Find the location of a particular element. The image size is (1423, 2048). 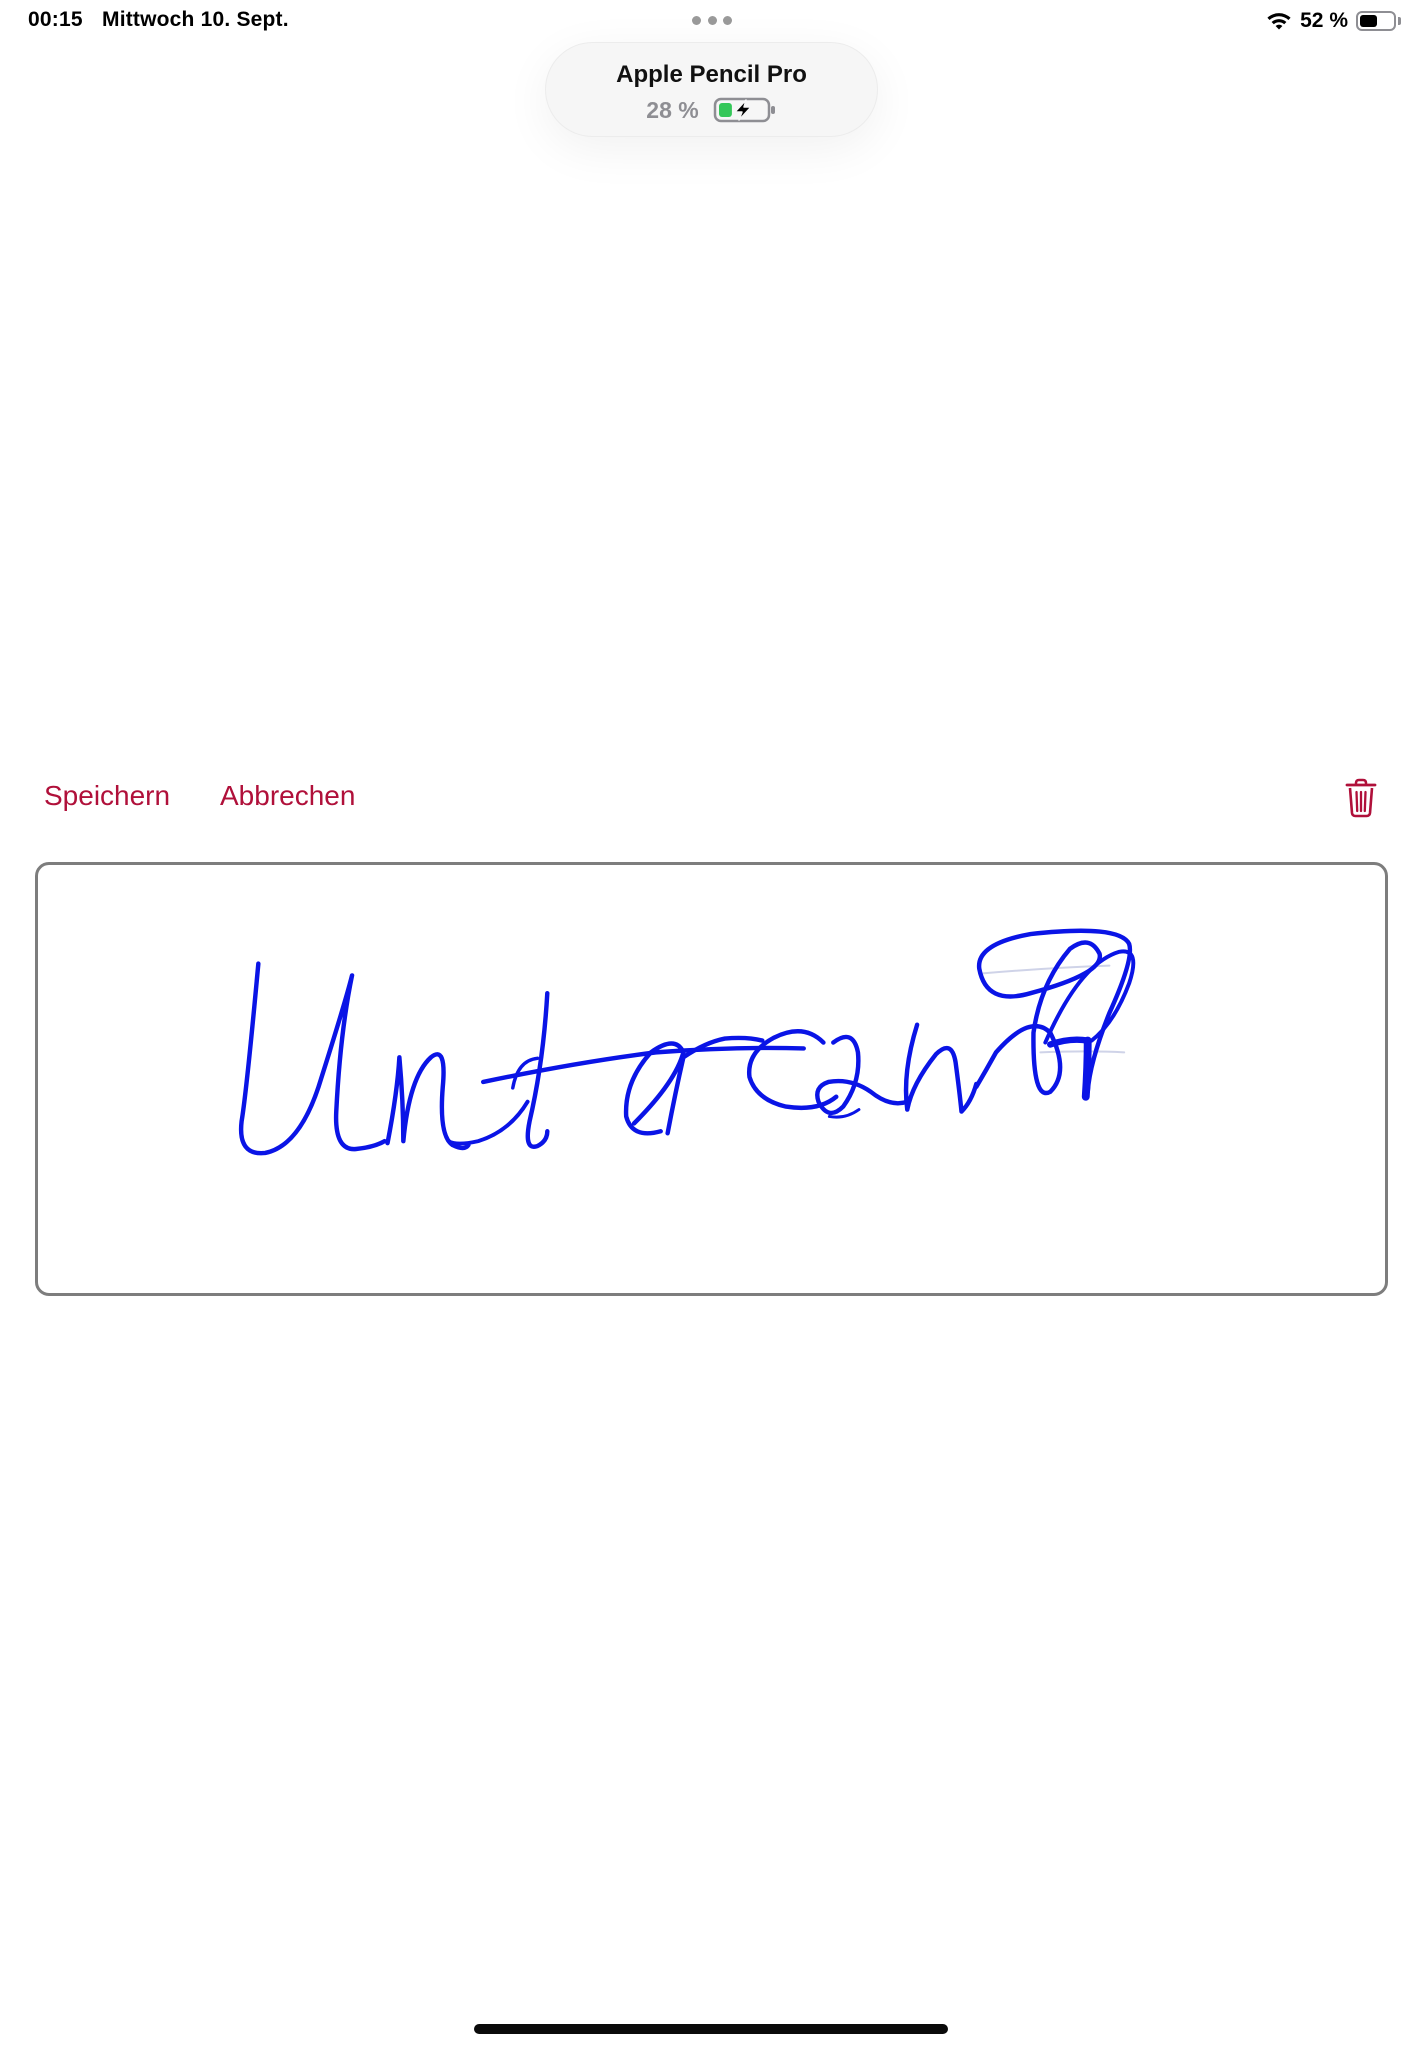

status-time: 00:15 is located at coordinates (55, 19).